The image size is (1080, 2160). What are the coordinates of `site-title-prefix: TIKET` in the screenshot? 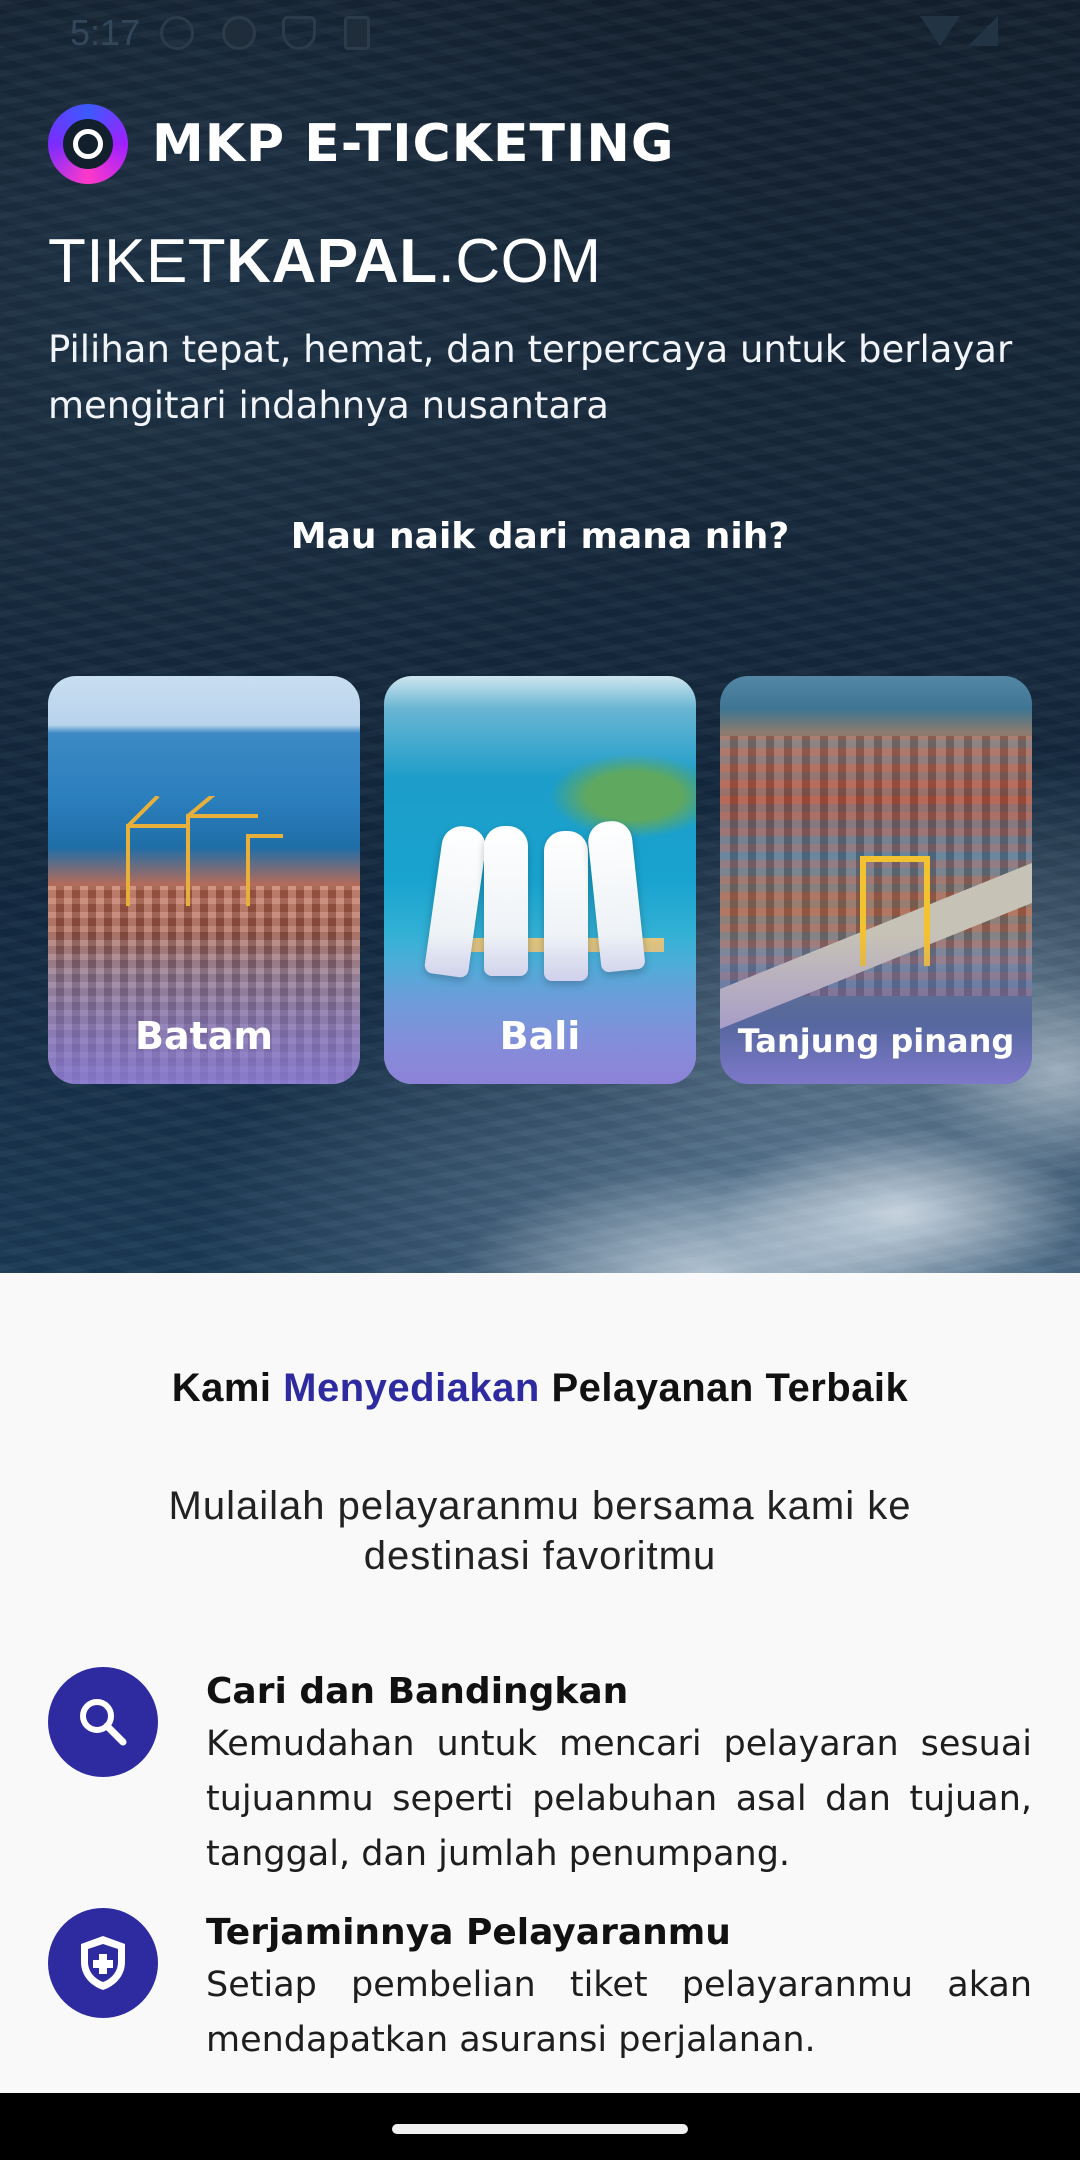 It's located at (137, 261).